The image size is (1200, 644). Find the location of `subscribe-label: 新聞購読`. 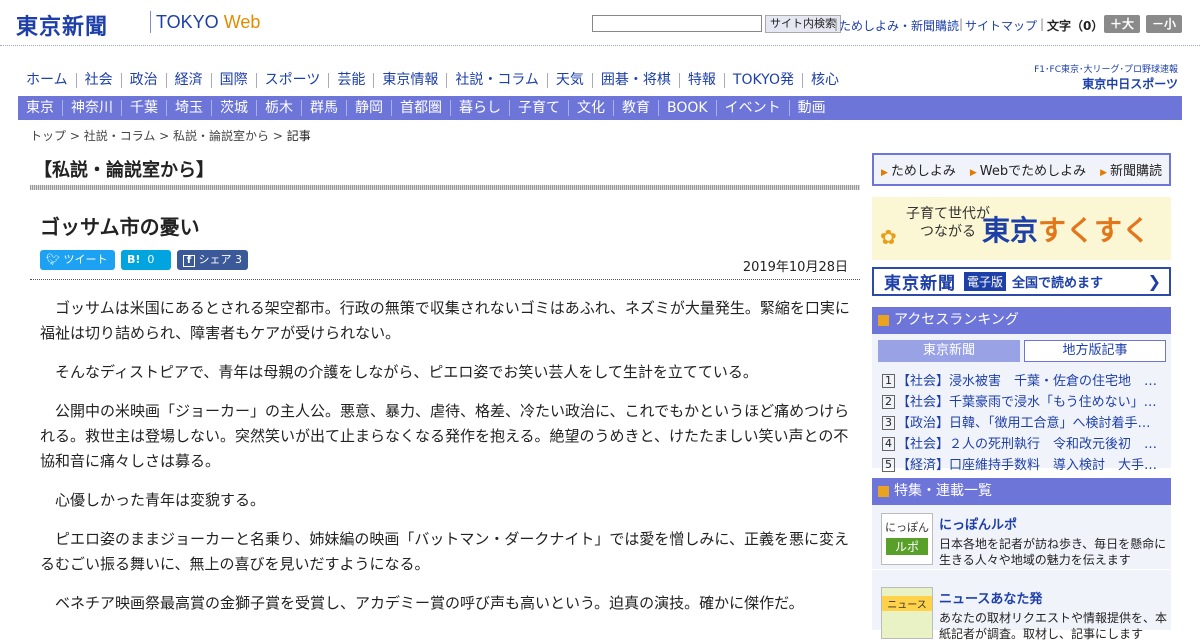

subscribe-label: 新聞購読 is located at coordinates (1136, 171).